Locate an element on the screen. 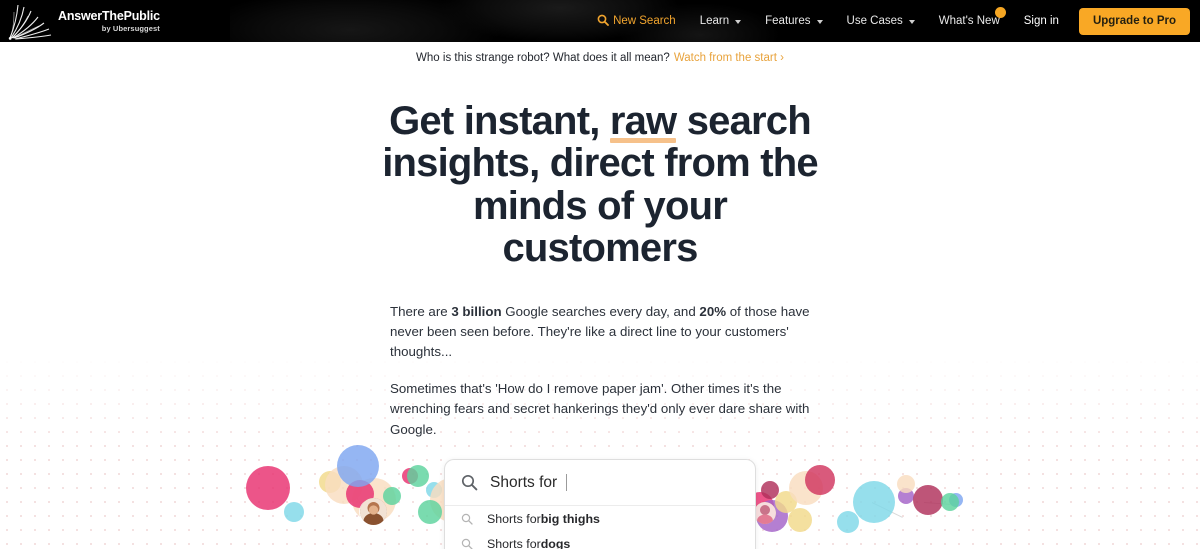 The width and height of the screenshot is (1200, 549). logo-title: AnswerThePublic is located at coordinates (109, 16).